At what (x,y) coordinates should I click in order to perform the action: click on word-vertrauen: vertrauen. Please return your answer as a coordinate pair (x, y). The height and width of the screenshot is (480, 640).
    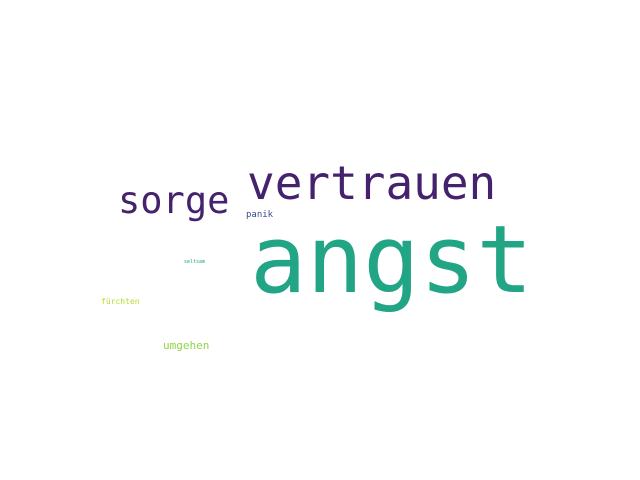
    Looking at the image, I should click on (372, 183).